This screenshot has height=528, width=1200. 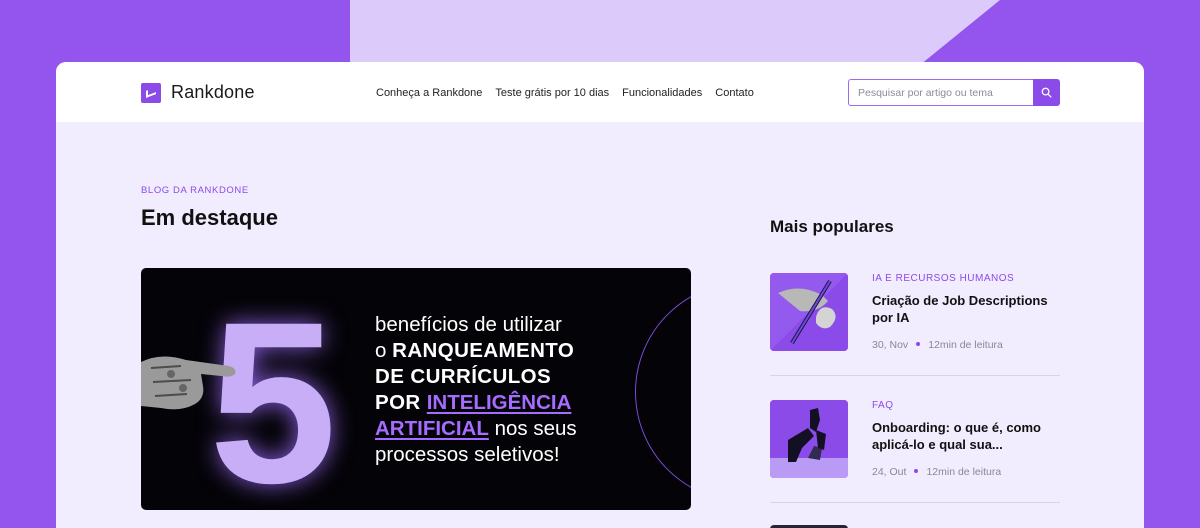 I want to click on banner-line-5: ARTIFICIAL nos seus, so click(x=476, y=428).